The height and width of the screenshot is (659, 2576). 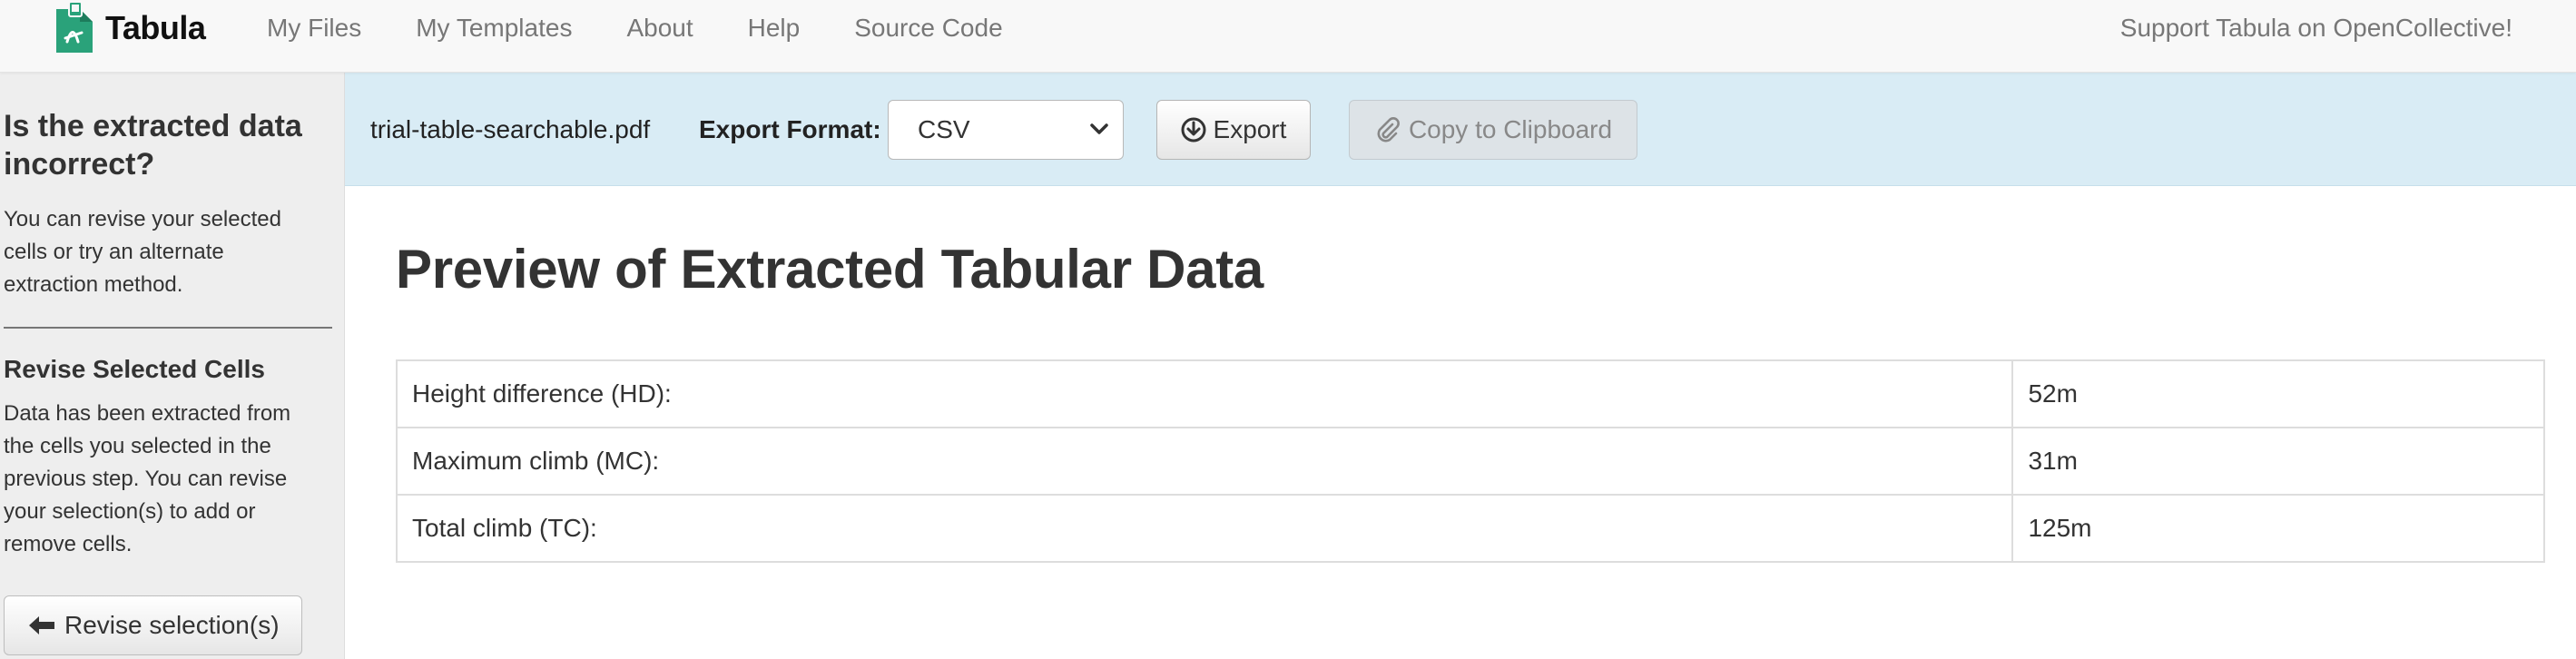 What do you see at coordinates (1388, 130) in the screenshot?
I see `paperclip-icon` at bounding box center [1388, 130].